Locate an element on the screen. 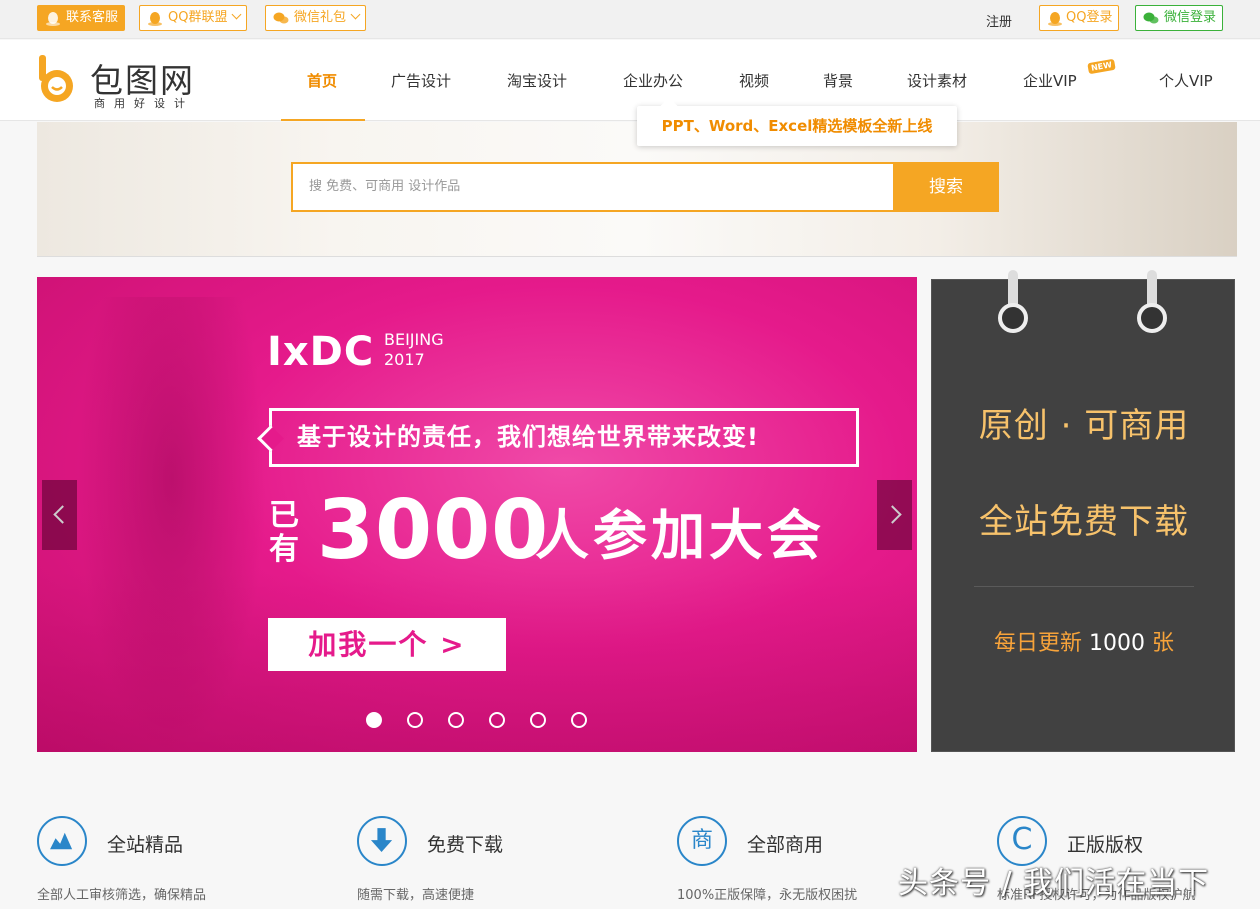 This screenshot has height=909, width=1260. register-link: 注册 is located at coordinates (999, 20).